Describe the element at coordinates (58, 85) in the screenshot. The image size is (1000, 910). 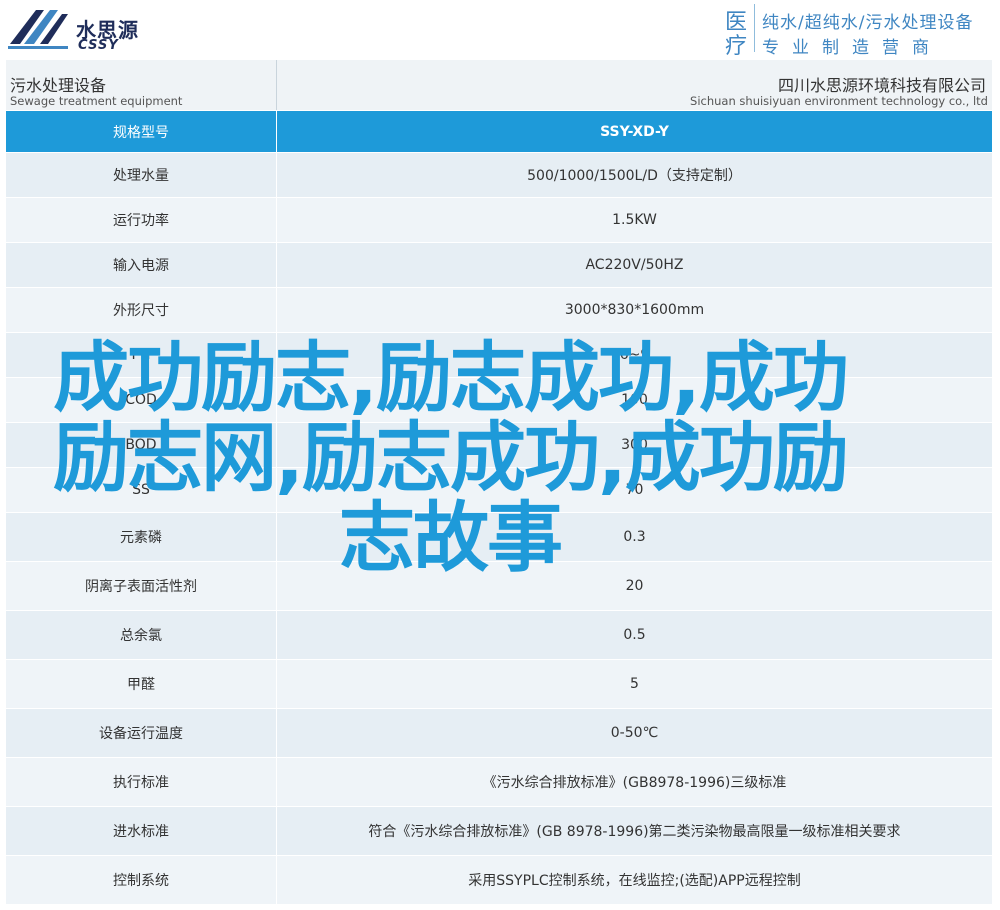
I see `product-category-cn: 污水处理设备` at that location.